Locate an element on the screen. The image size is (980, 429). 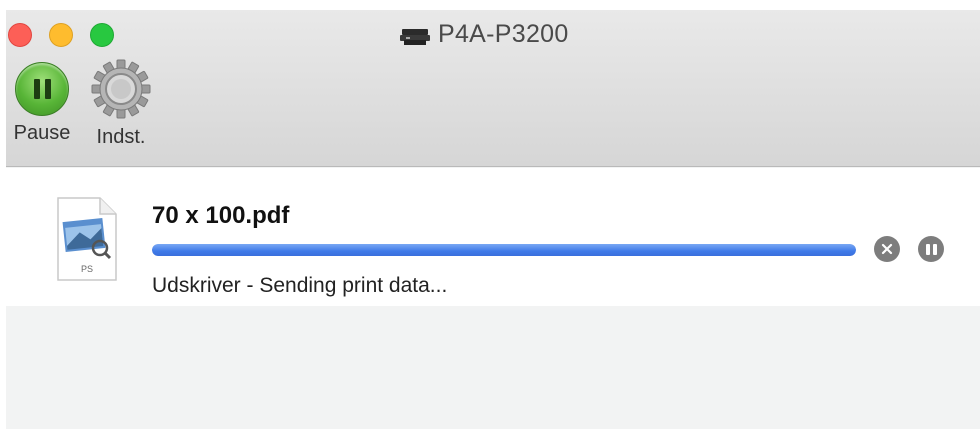
minimize-button is located at coordinates (61, 35).